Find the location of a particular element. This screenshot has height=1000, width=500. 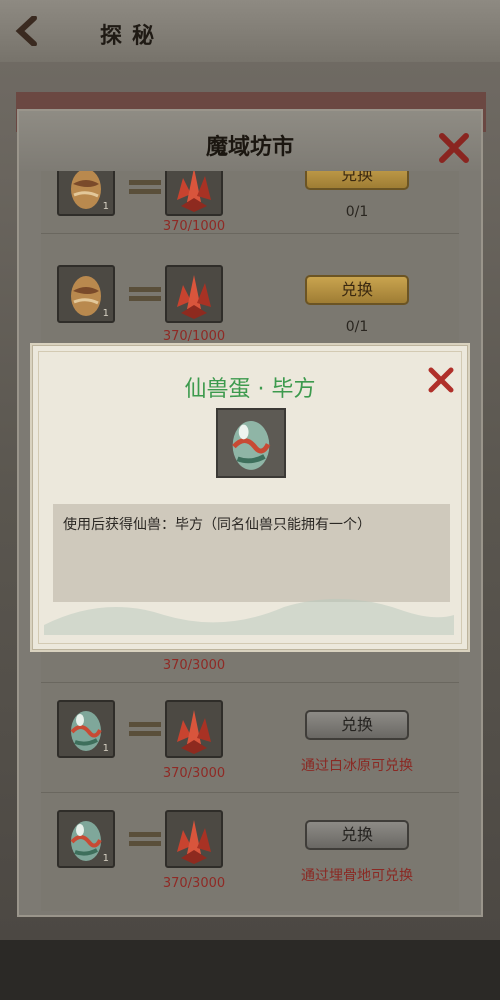

back-arrow-icon is located at coordinates (27, 31).